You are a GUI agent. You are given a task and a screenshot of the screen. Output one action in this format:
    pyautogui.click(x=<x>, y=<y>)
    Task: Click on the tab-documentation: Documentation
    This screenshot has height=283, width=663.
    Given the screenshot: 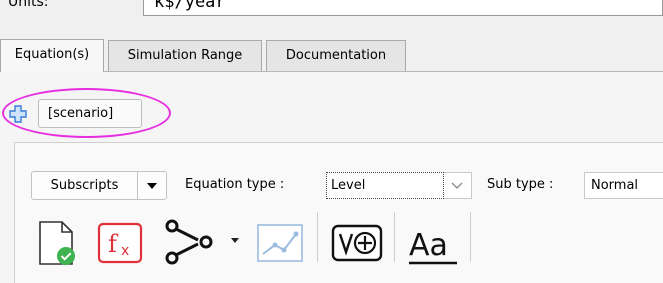 What is the action you would take?
    pyautogui.click(x=336, y=55)
    